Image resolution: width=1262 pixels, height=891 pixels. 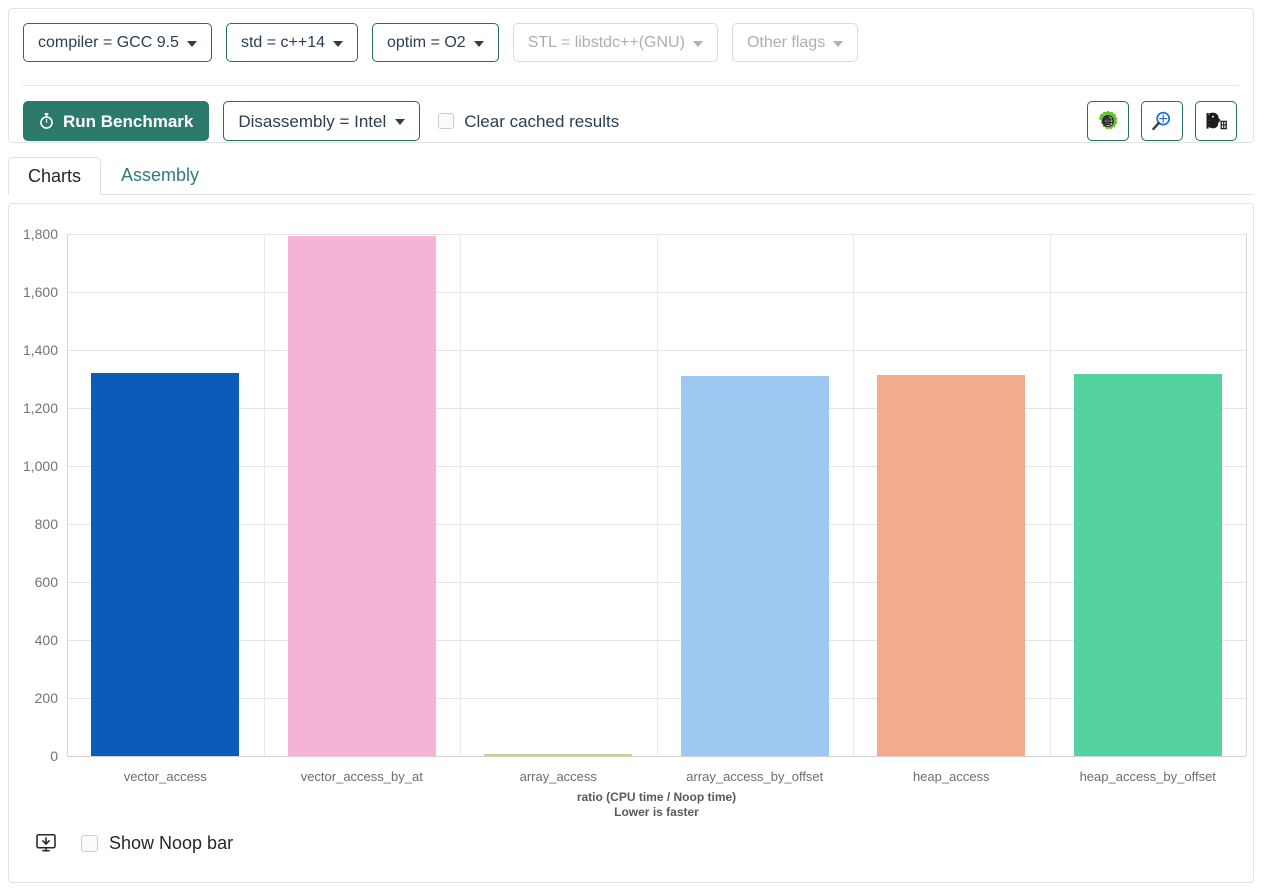 What do you see at coordinates (606, 42) in the screenshot?
I see `stl-select-label: STL = libstdc++(GNU)` at bounding box center [606, 42].